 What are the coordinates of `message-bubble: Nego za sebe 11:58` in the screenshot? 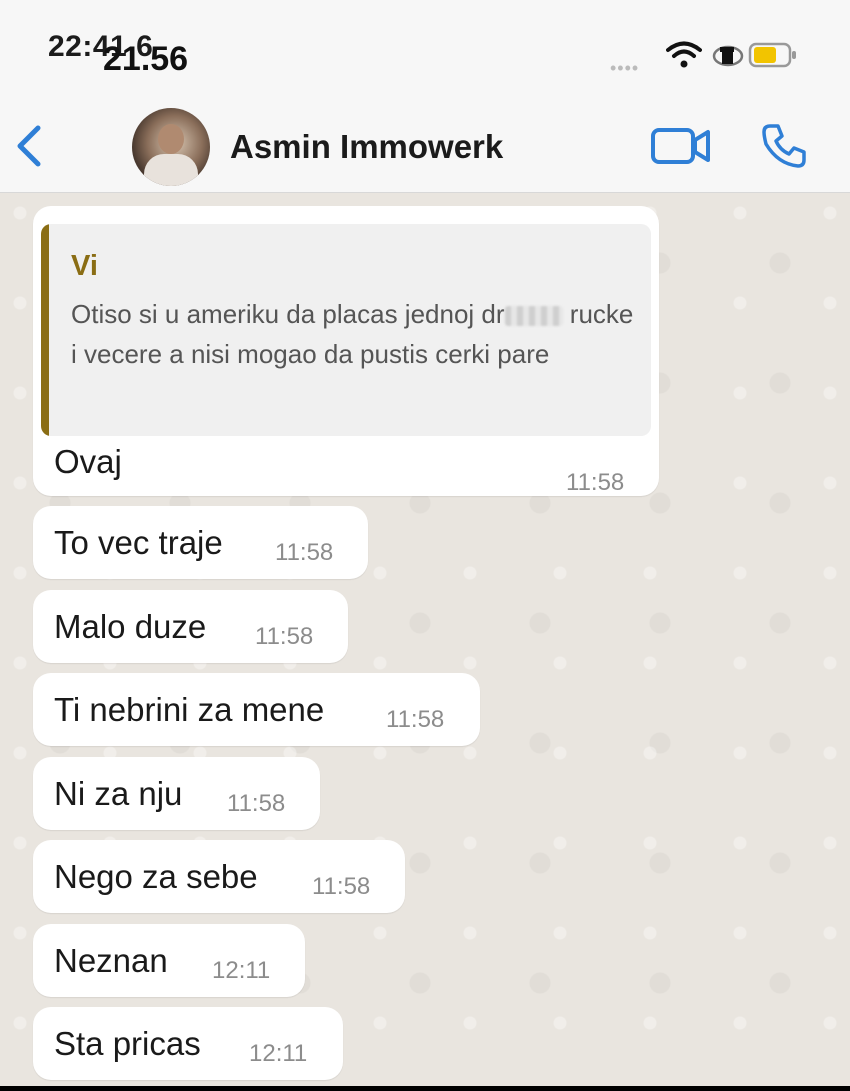 It's located at (219, 876).